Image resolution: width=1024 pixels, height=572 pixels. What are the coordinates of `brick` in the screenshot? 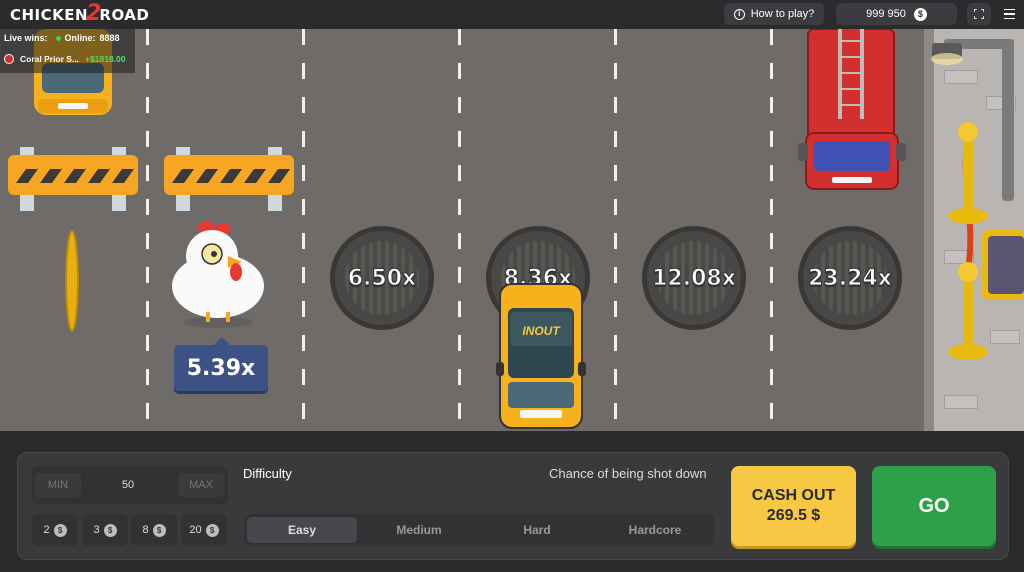 It's located at (961, 402).